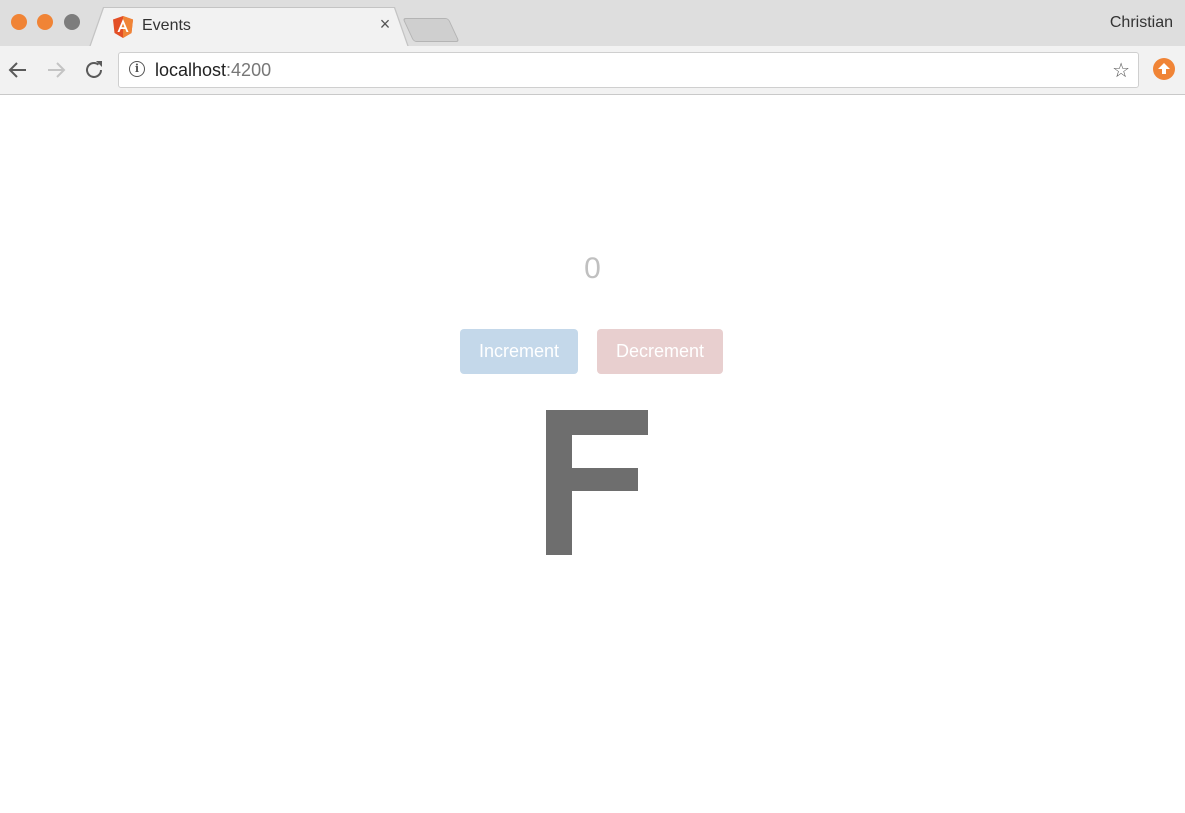 The image size is (1185, 813). Describe the element at coordinates (385, 24) in the screenshot. I see `tab-close-icon: ×` at that location.